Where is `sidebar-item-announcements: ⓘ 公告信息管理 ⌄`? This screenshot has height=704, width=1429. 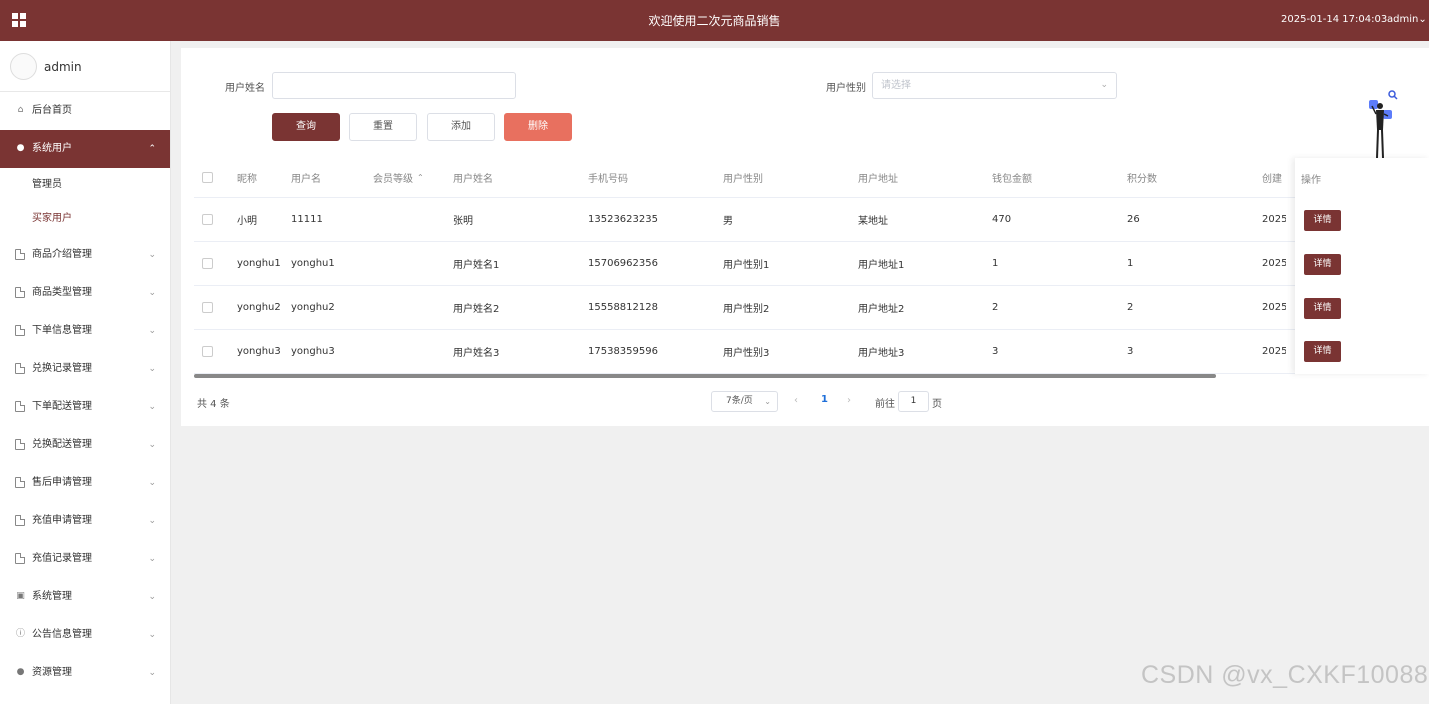 sidebar-item-announcements: ⓘ 公告信息管理 ⌄ is located at coordinates (85, 635).